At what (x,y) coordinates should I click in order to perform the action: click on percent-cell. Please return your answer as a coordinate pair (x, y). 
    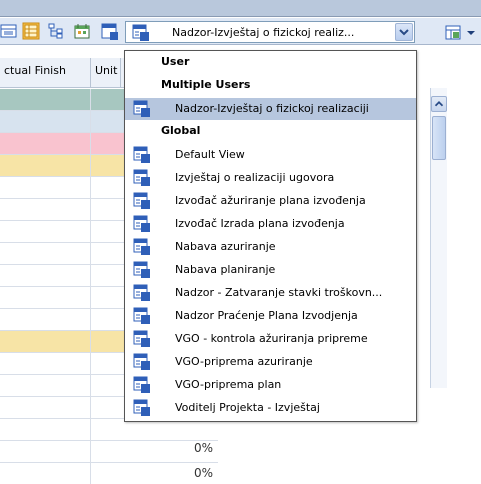
    Looking at the image, I should click on (154, 429).